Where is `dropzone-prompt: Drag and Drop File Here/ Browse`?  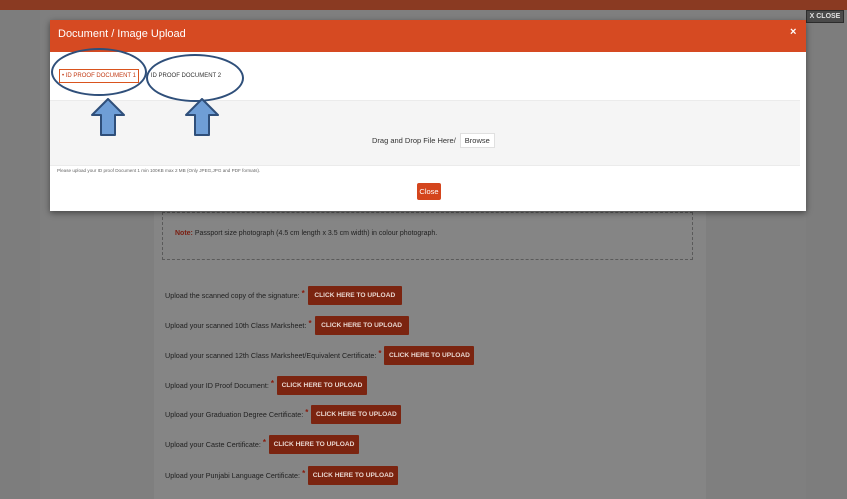 dropzone-prompt: Drag and Drop File Here/ Browse is located at coordinates (433, 140).